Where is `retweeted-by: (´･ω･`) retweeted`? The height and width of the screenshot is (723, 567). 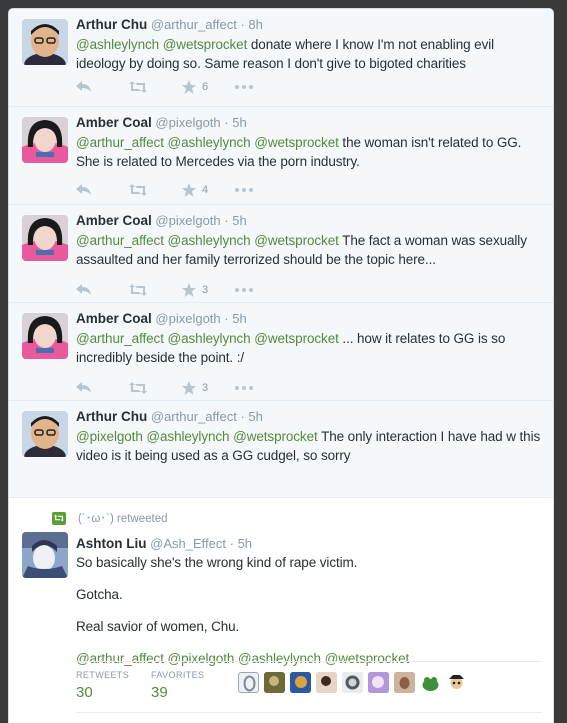
retweeted-by: (´･ω･`) retweeted is located at coordinates (110, 518).